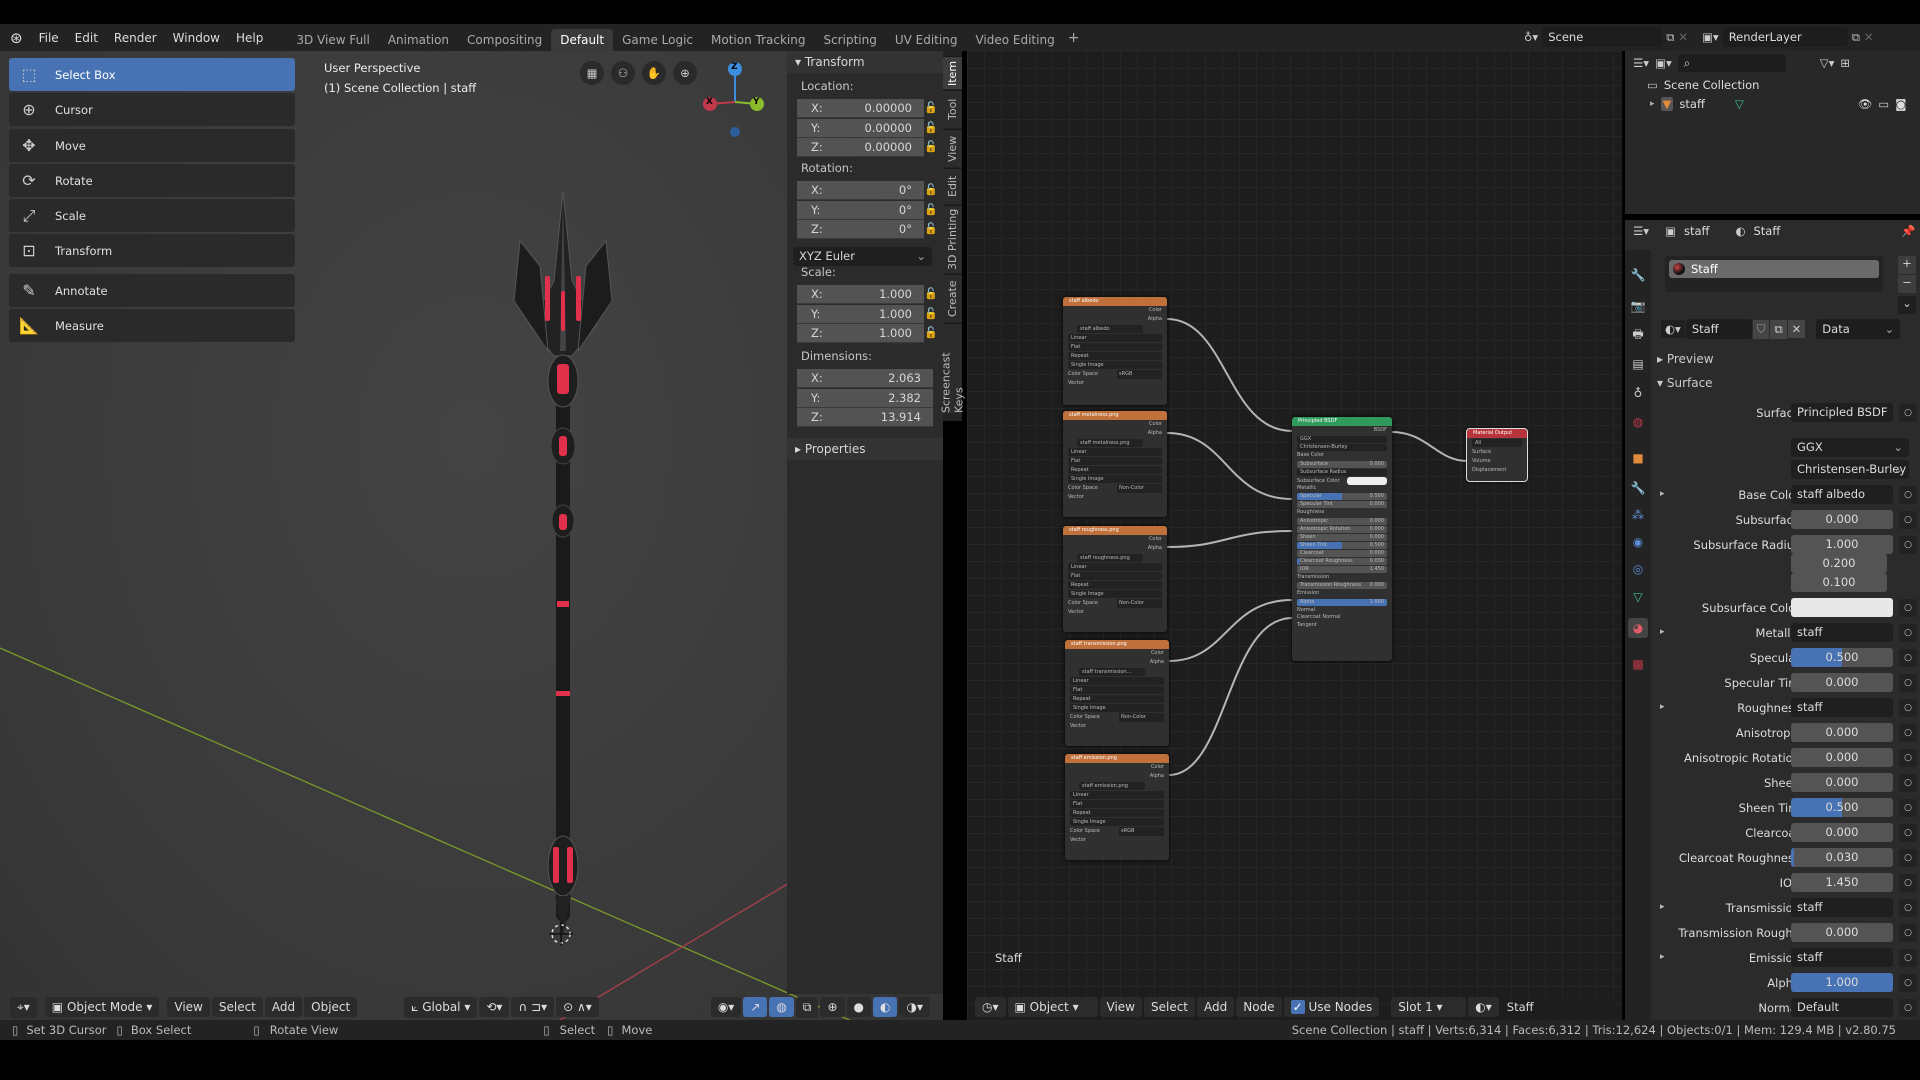 This screenshot has width=1920, height=1080. What do you see at coordinates (781, 1007) in the screenshot?
I see `overlay-toggle-icon: ◍` at bounding box center [781, 1007].